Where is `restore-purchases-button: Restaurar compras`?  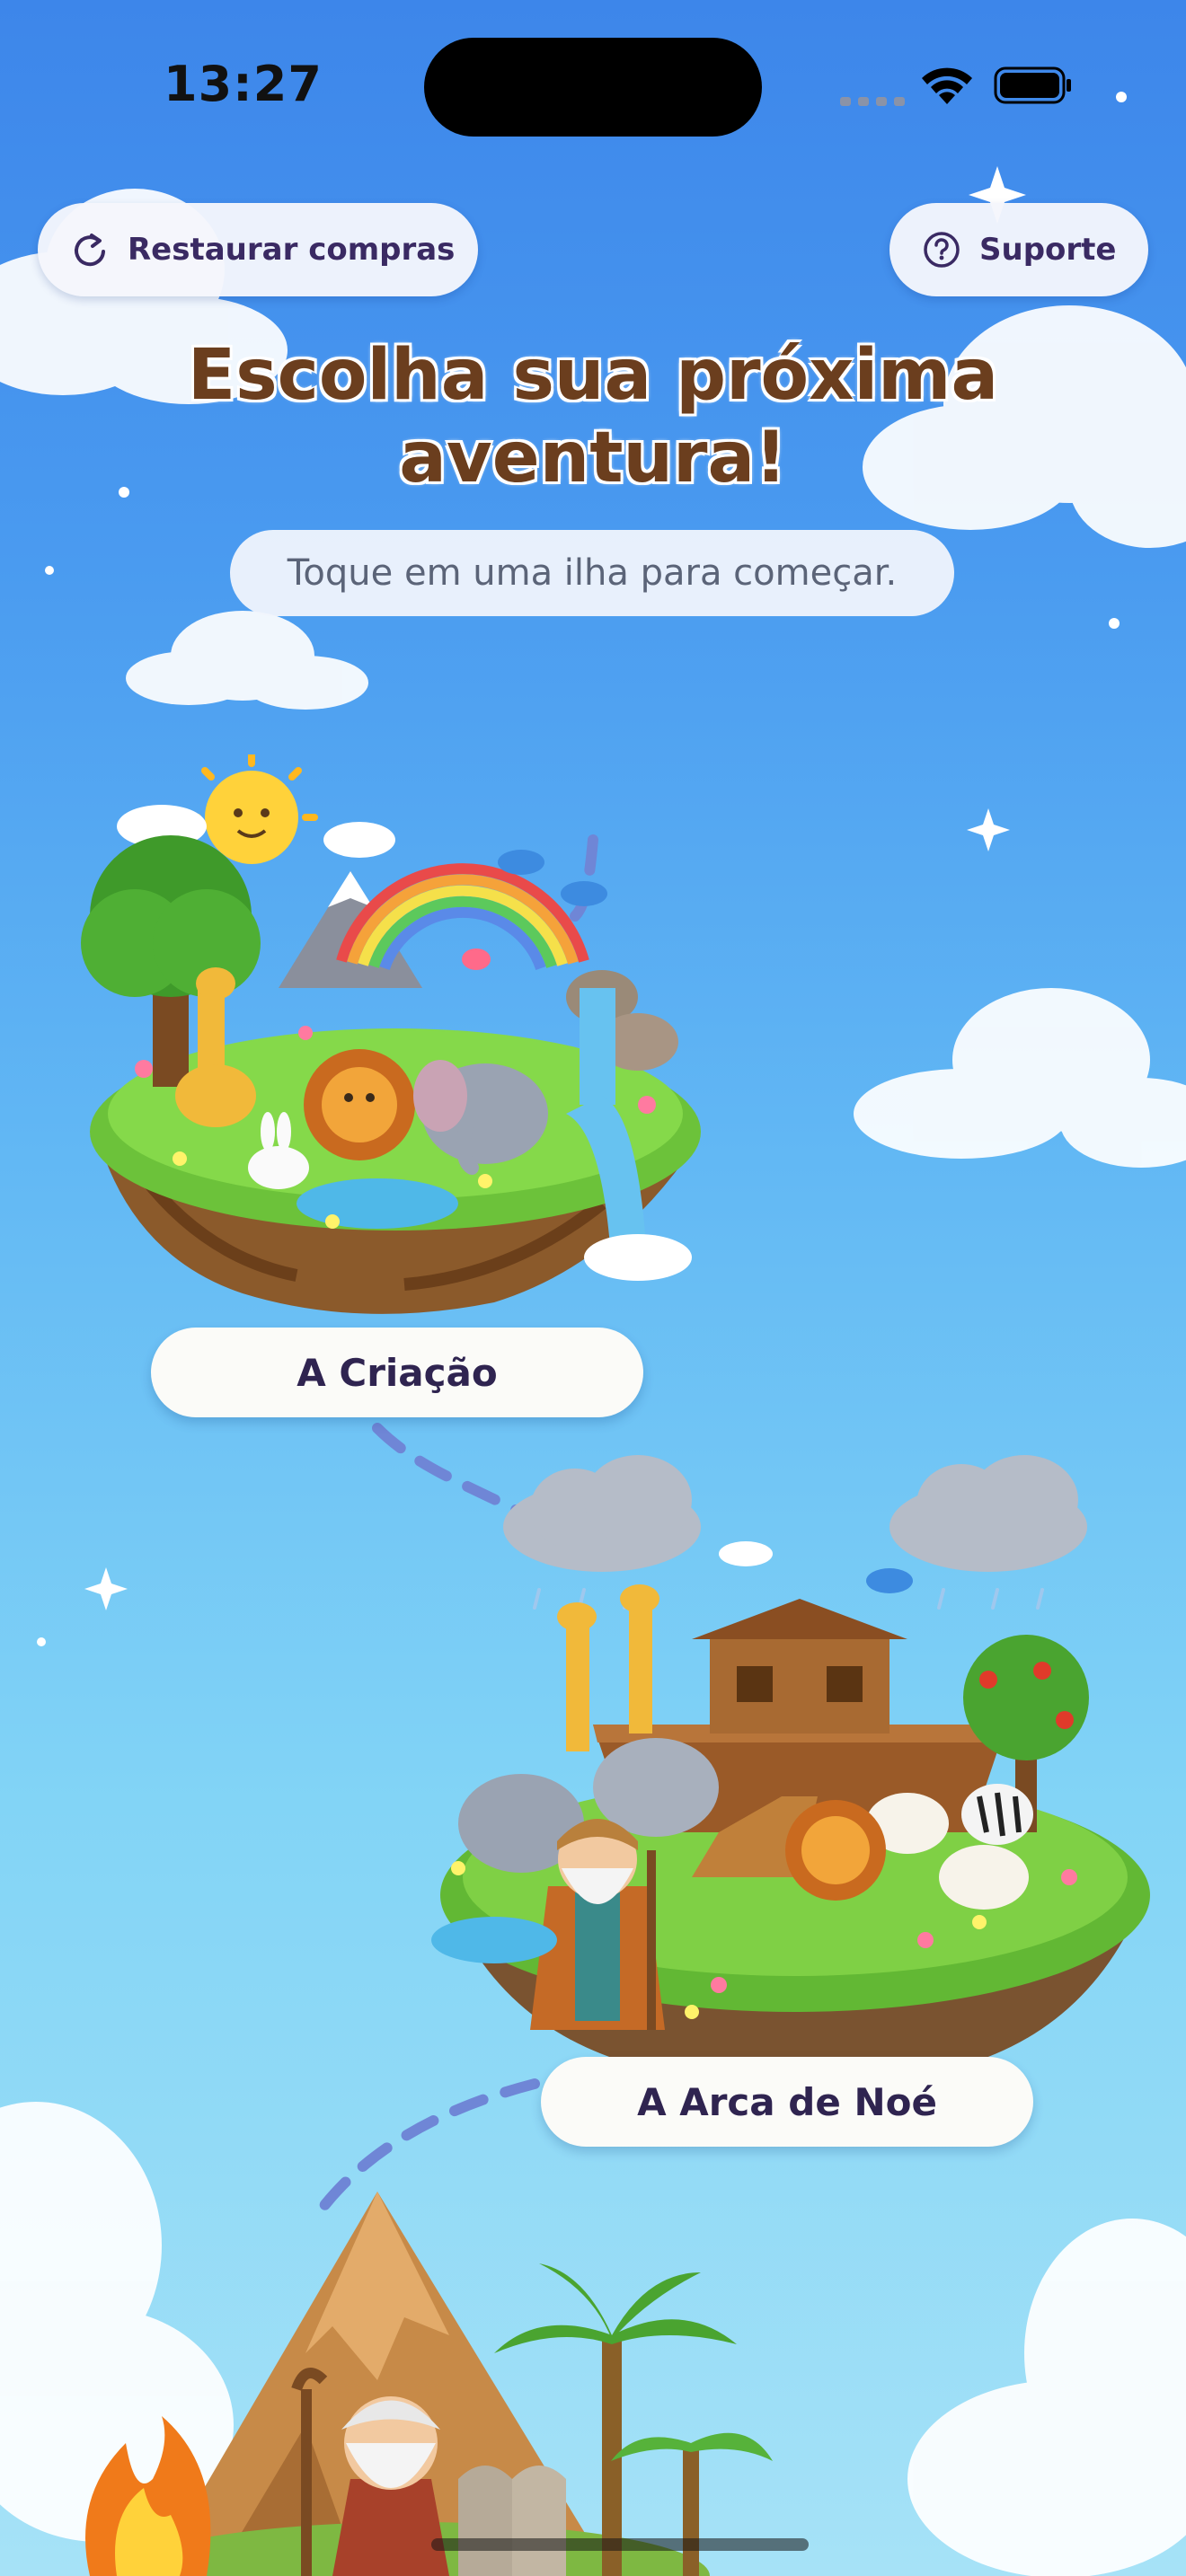
restore-purchases-button: Restaurar compras is located at coordinates (258, 249).